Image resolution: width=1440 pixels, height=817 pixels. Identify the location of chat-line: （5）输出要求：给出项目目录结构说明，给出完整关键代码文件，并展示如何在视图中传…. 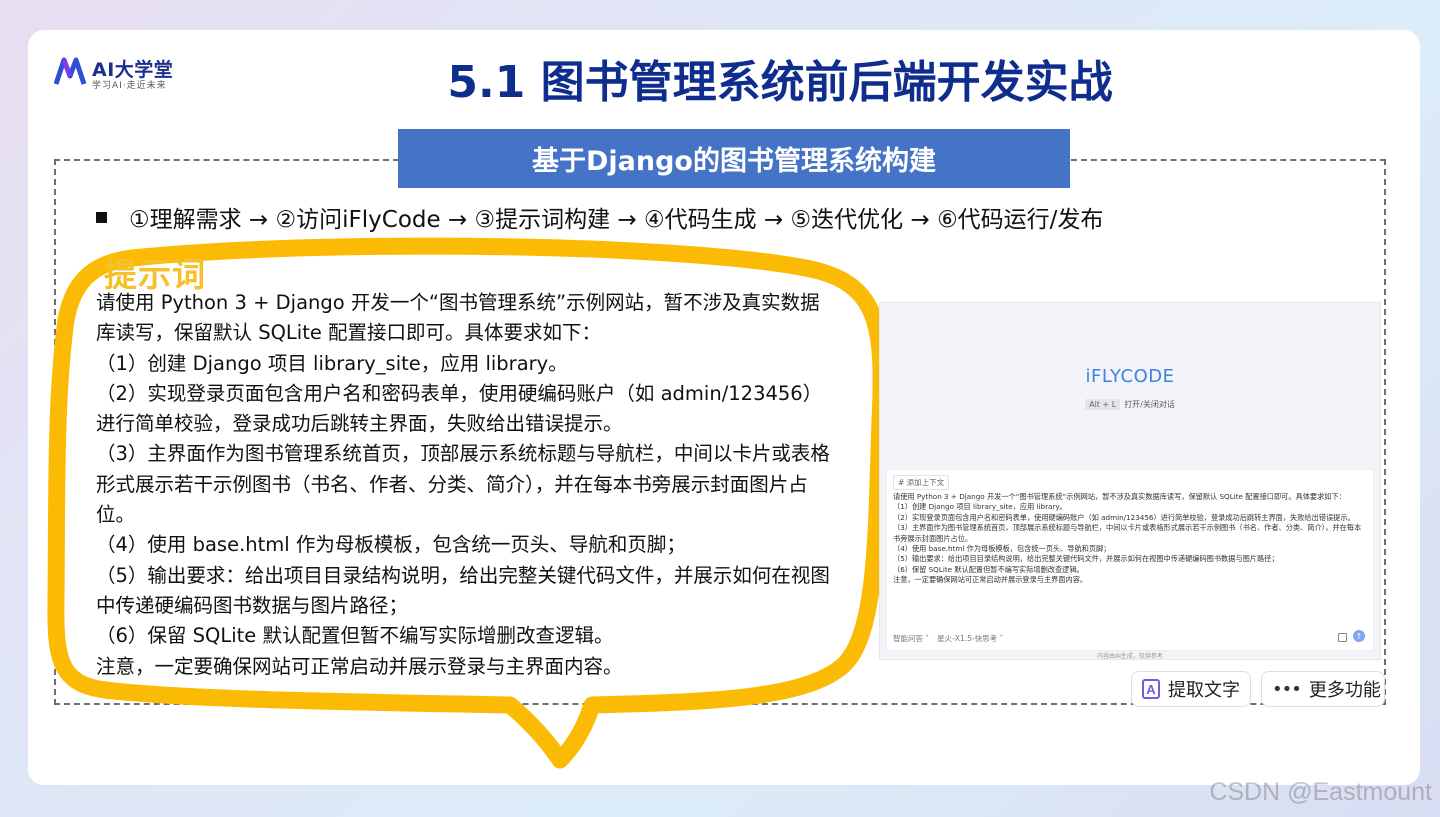
(1086, 559).